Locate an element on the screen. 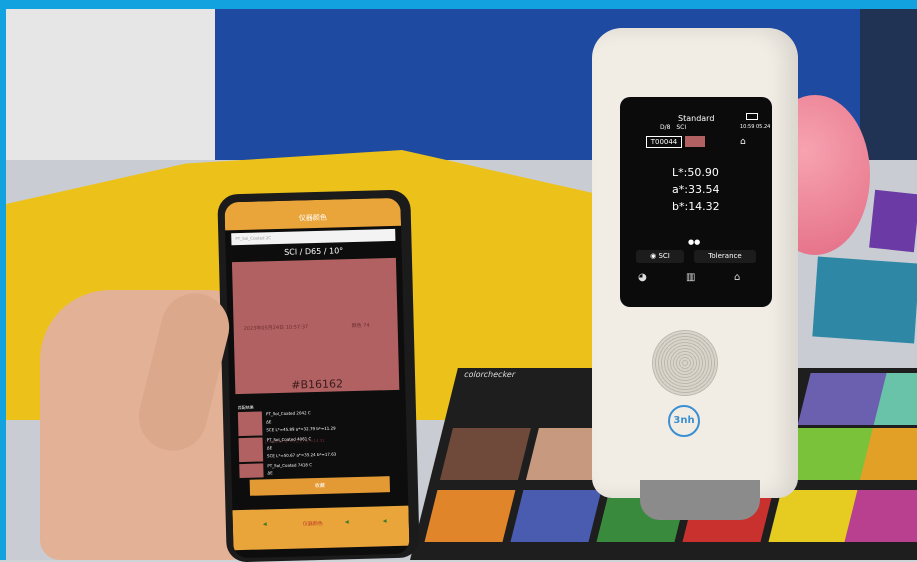 The image size is (917, 562). match-detail: SCE L*=45.89 a*=32.79 b*=11.29 is located at coordinates (301, 429).